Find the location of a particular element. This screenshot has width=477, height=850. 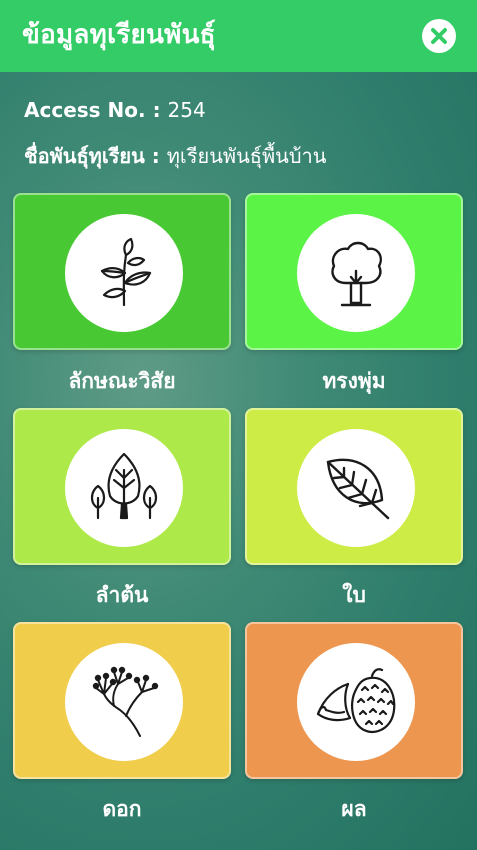

category-card-leaf is located at coordinates (354, 486).